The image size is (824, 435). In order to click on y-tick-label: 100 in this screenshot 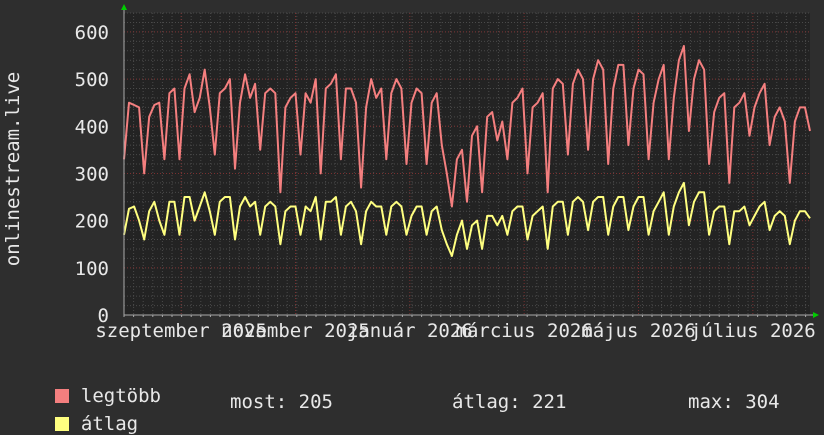, I will do `click(92, 269)`.